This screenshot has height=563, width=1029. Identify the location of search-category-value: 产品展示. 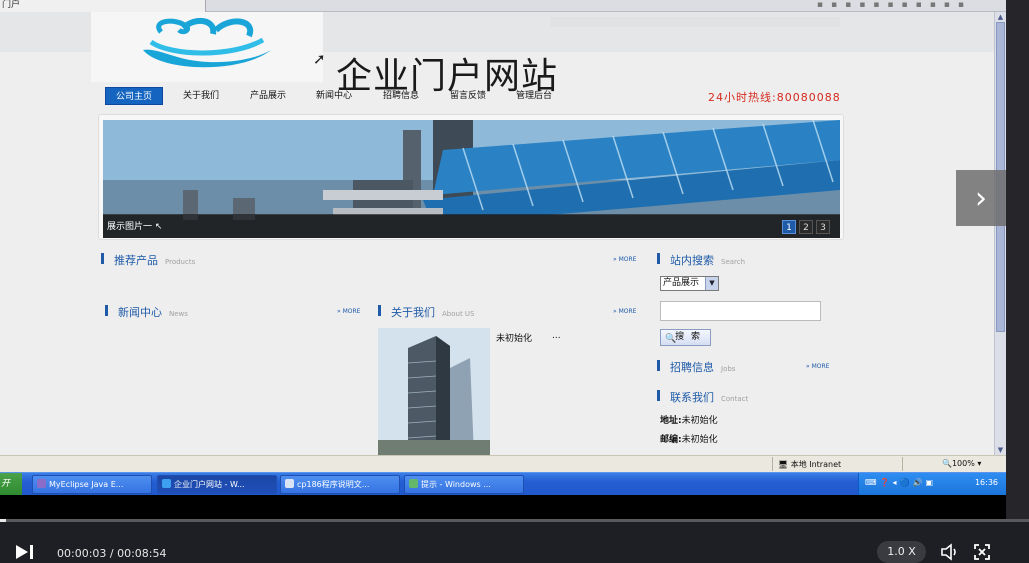
(681, 283).